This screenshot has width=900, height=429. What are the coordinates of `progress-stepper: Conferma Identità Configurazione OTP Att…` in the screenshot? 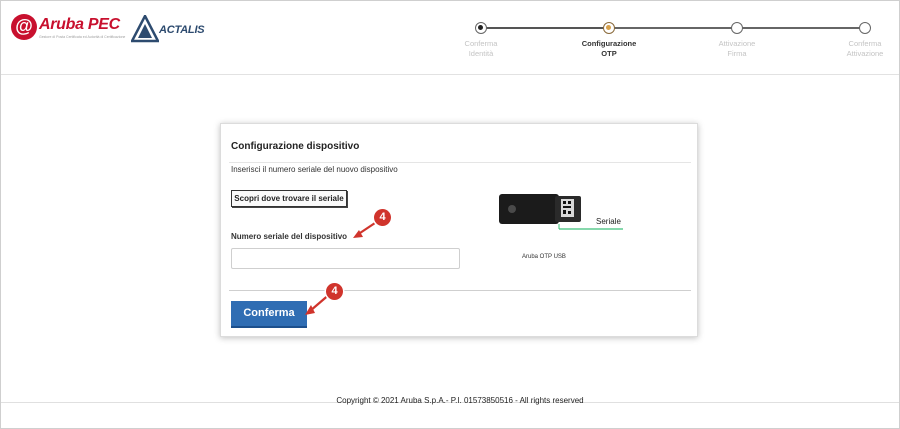 It's located at (674, 46).